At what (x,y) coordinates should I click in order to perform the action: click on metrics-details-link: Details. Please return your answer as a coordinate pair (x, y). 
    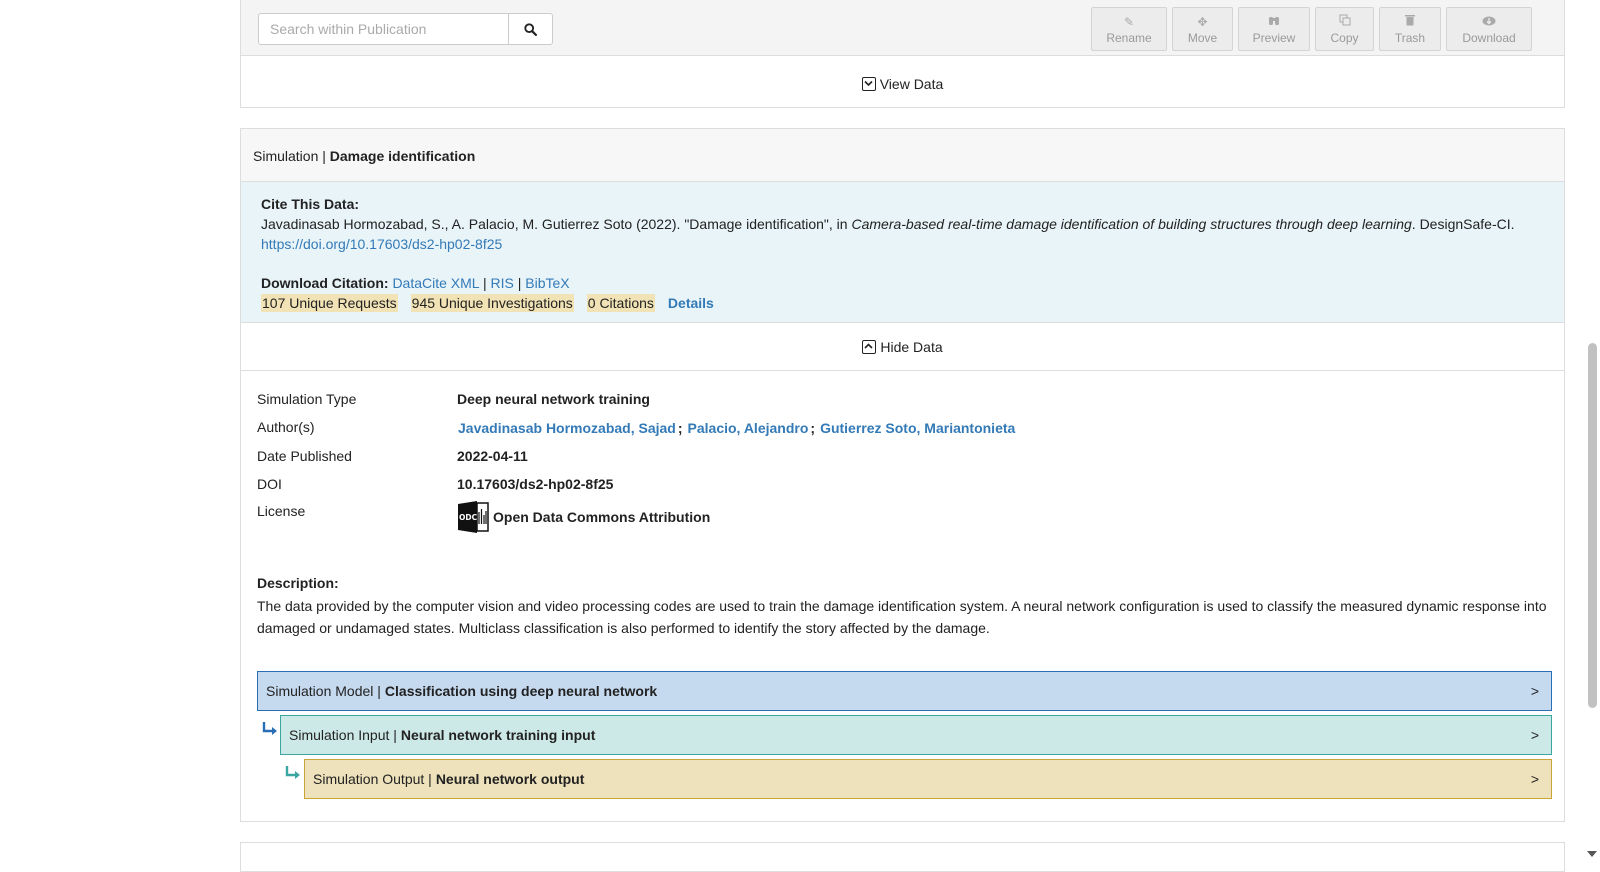
    Looking at the image, I should click on (691, 303).